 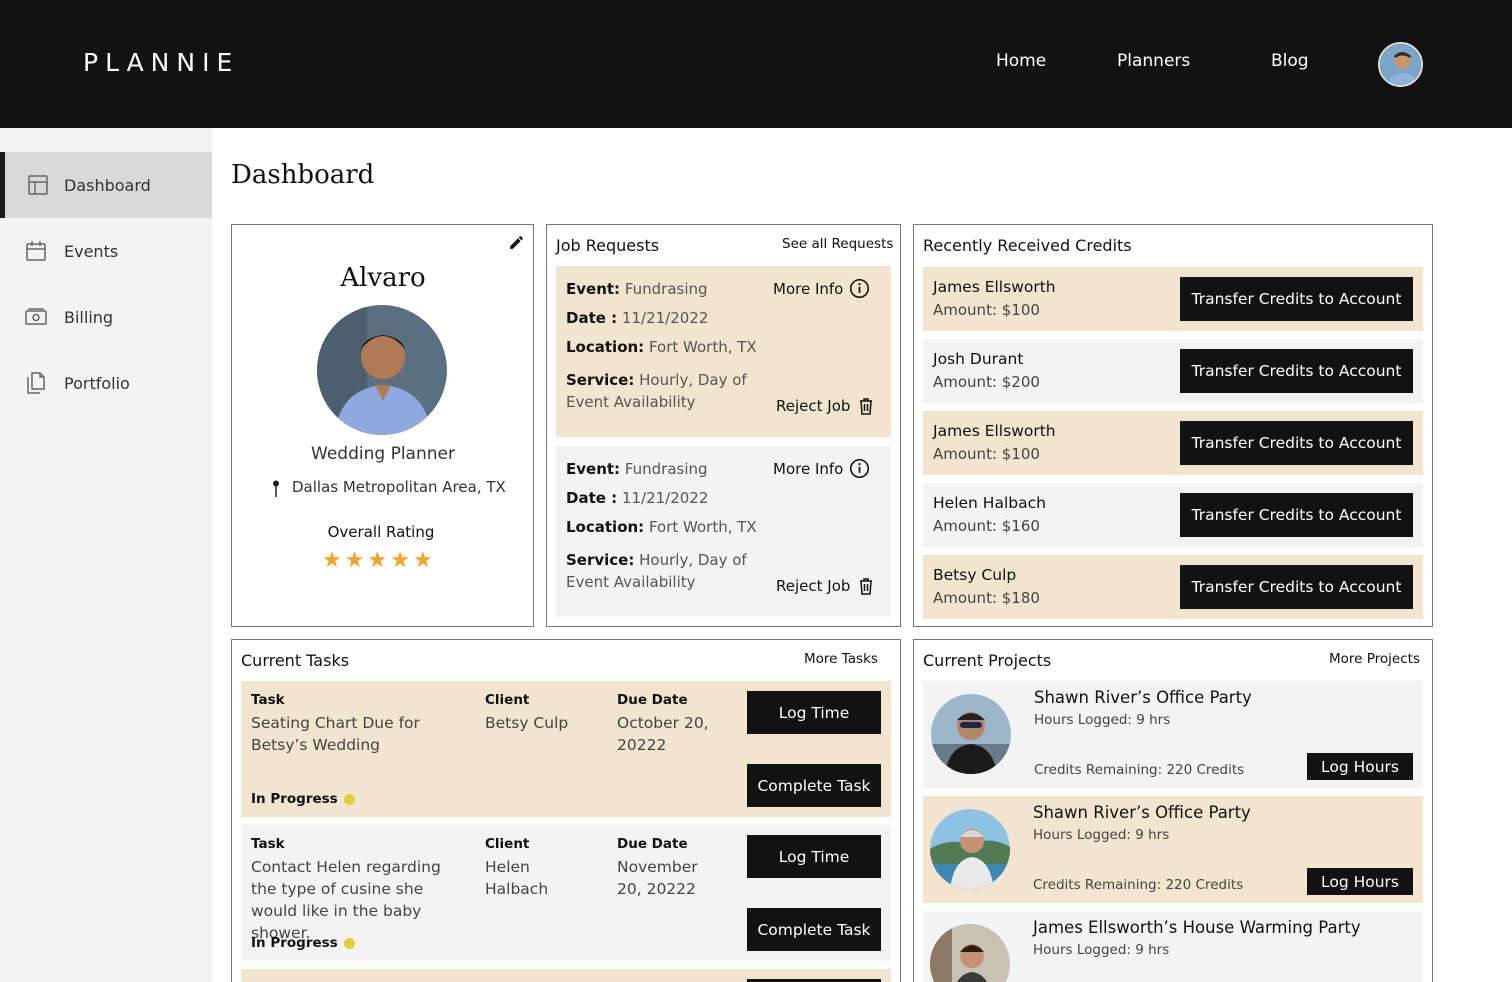 I want to click on sidebar-item-events: Events, so click(x=106, y=251).